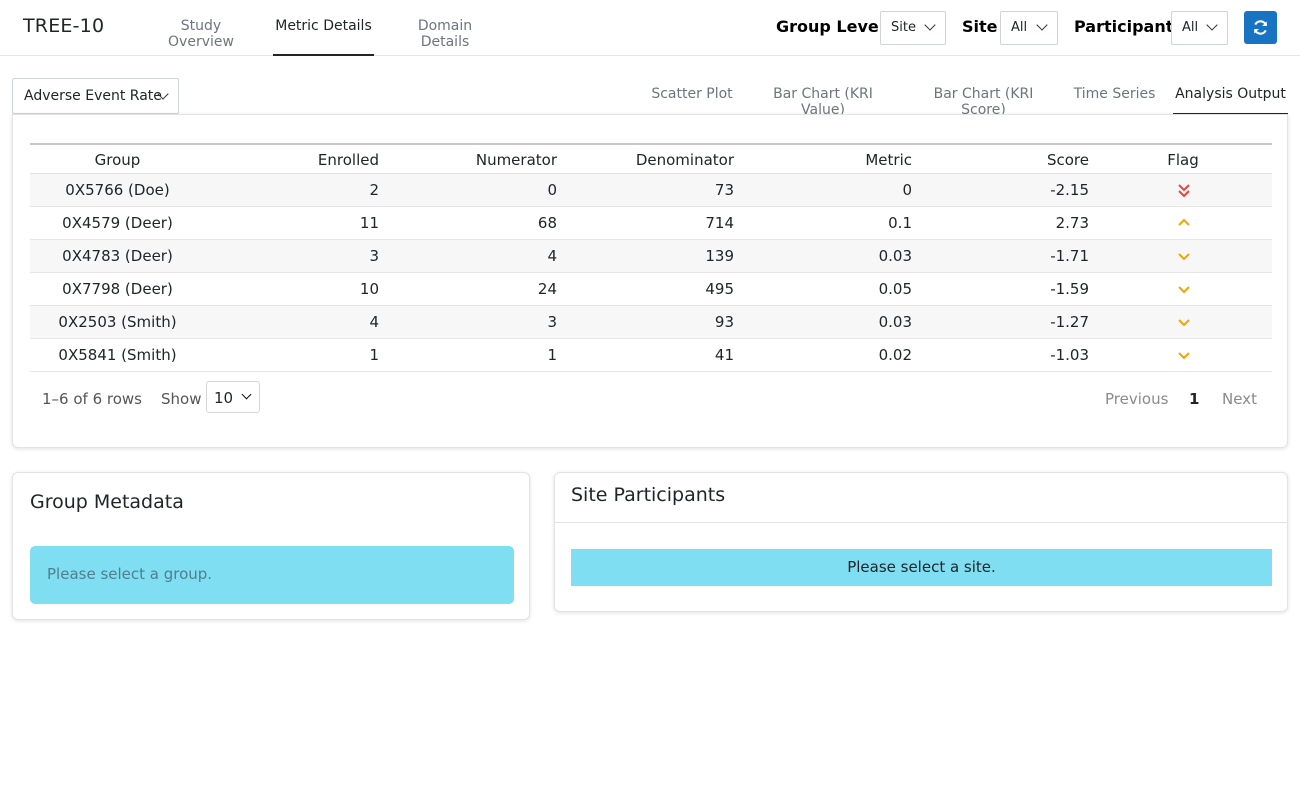 Image resolution: width=1300 pixels, height=800 pixels. I want to click on cell-enrolled: 3, so click(374, 256).